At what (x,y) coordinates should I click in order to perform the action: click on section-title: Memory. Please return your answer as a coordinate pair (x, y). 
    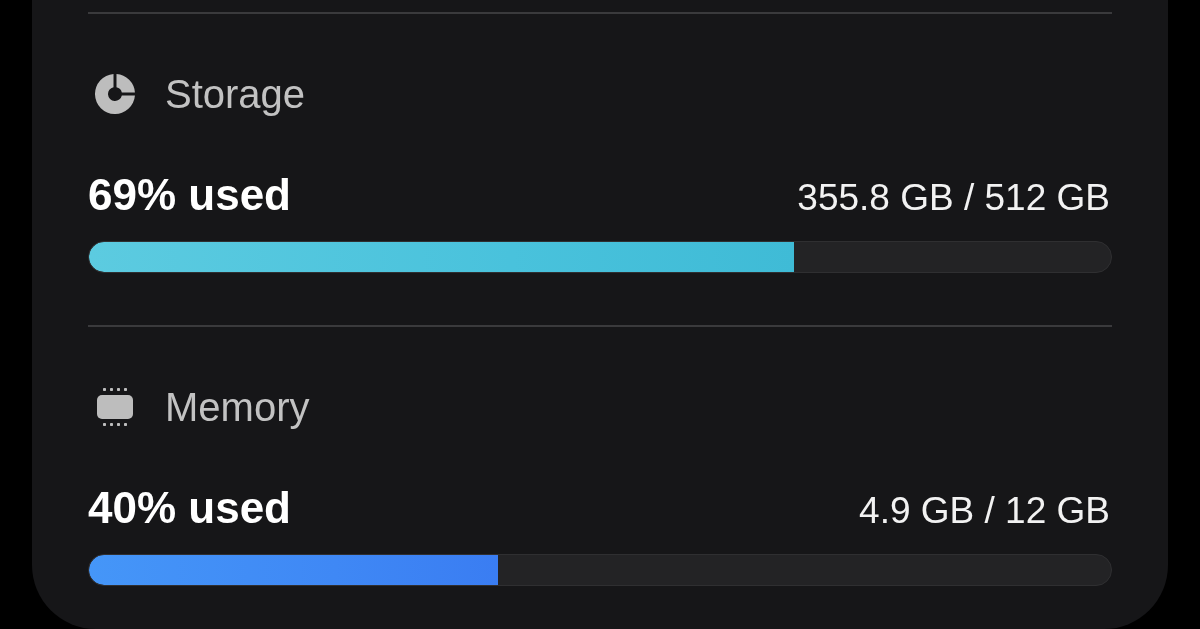
    Looking at the image, I should click on (237, 407).